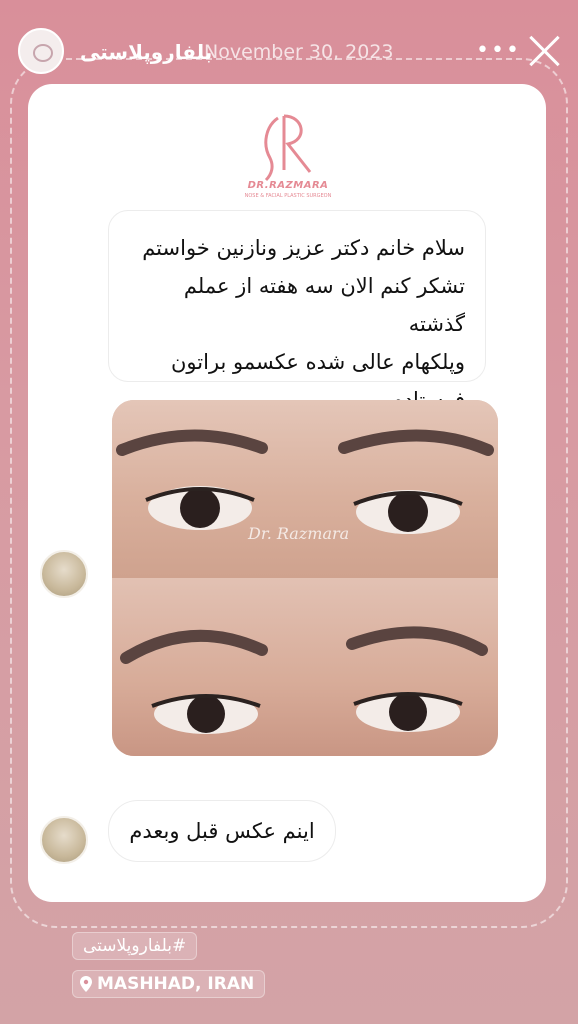 Image resolution: width=578 pixels, height=1024 pixels. What do you see at coordinates (288, 185) in the screenshot?
I see `brand-name: DR.RAZMARA` at bounding box center [288, 185].